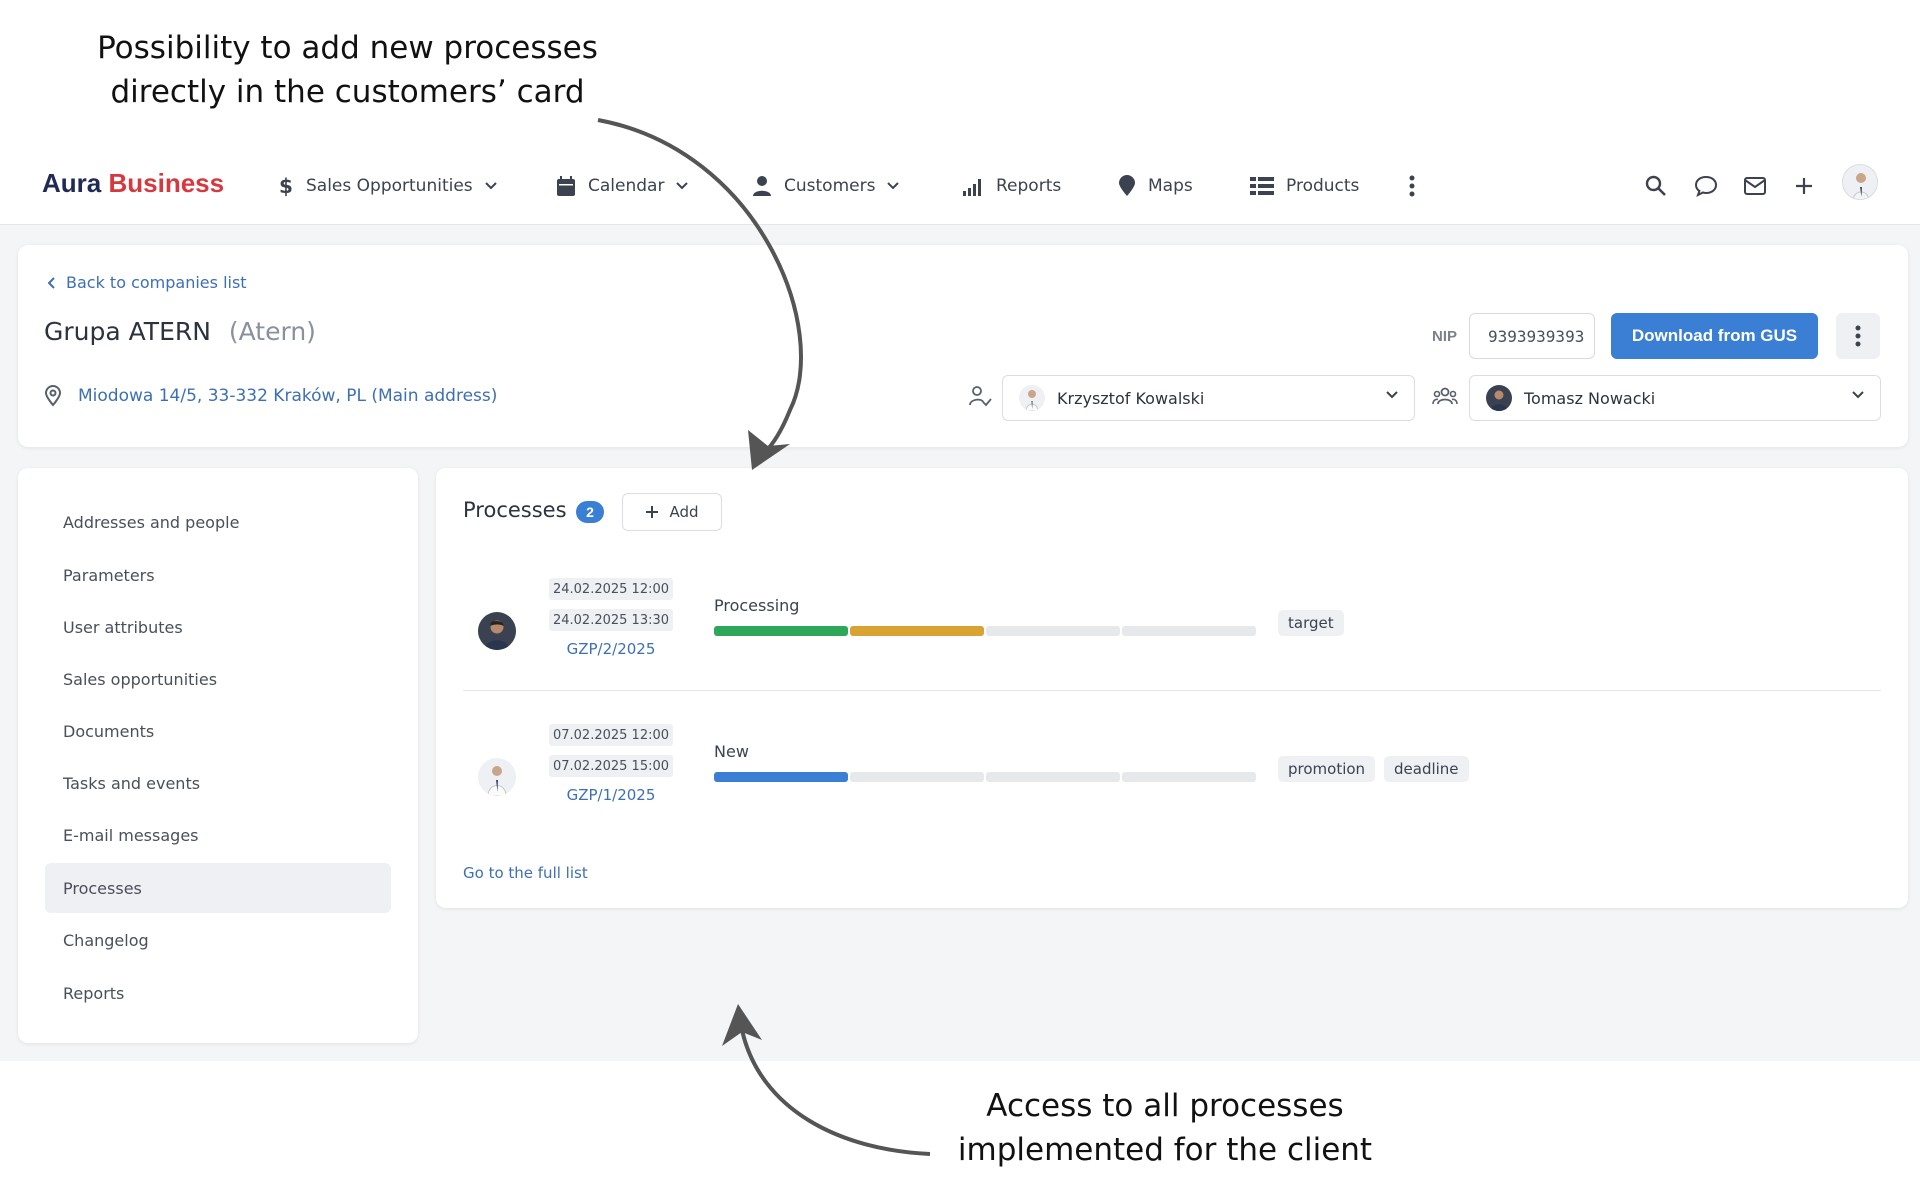  What do you see at coordinates (1706, 186) in the screenshot?
I see `chat-button` at bounding box center [1706, 186].